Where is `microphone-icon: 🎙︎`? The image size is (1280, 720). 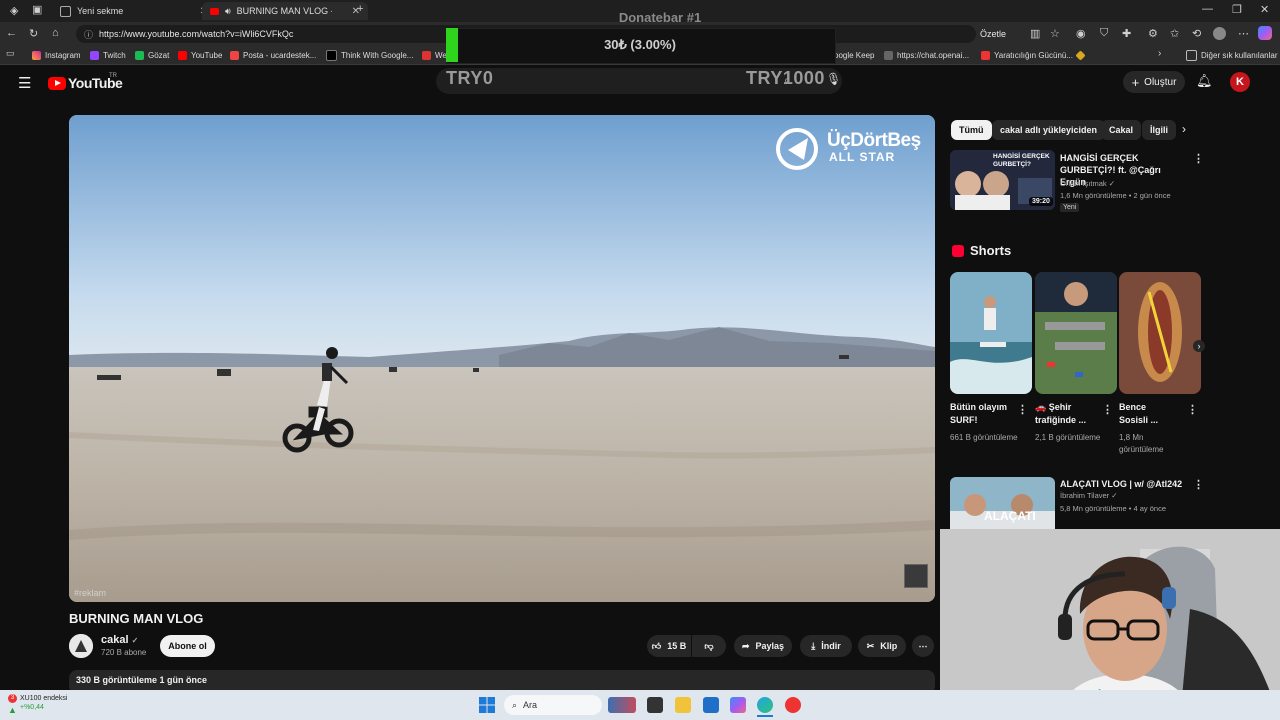
microphone-icon: 🎙︎ is located at coordinates (833, 79).